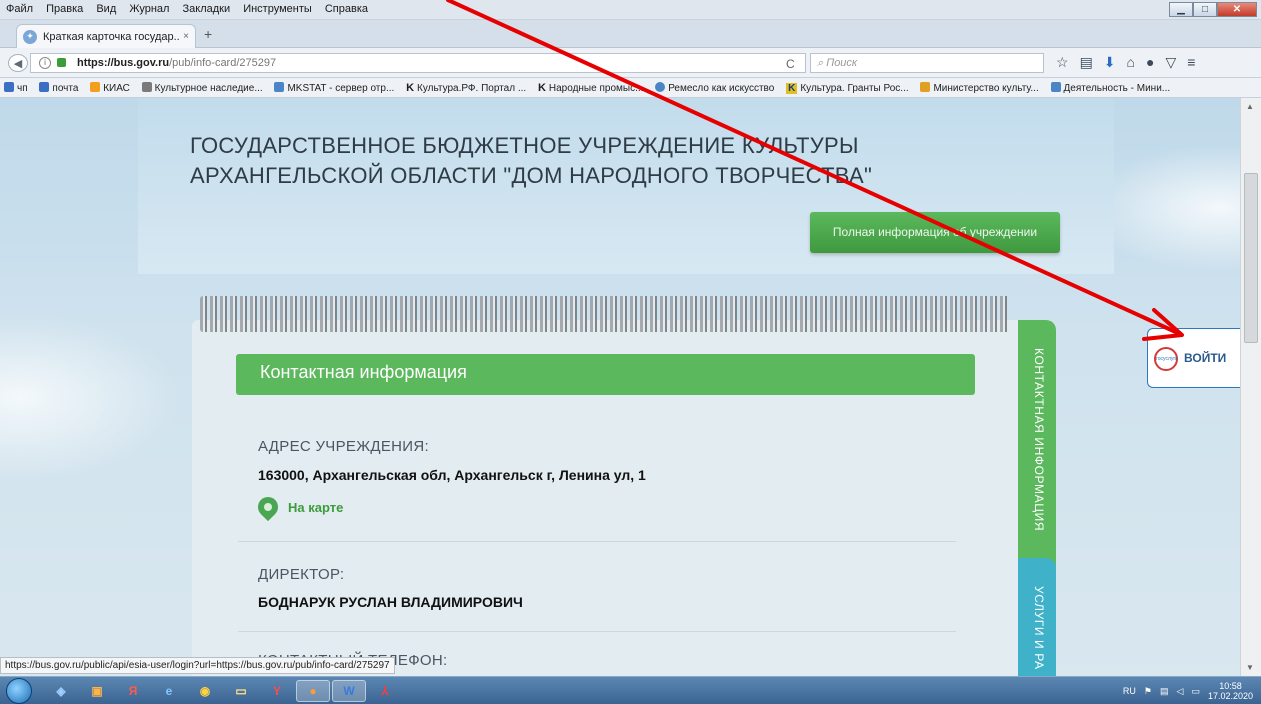 The height and width of the screenshot is (704, 1261). What do you see at coordinates (208, 34) in the screenshot?
I see `new-tab-button: +` at bounding box center [208, 34].